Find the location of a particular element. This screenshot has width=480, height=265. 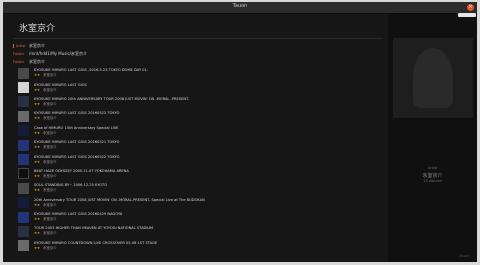

footer-text: Tauon is located at coordinates (464, 256).